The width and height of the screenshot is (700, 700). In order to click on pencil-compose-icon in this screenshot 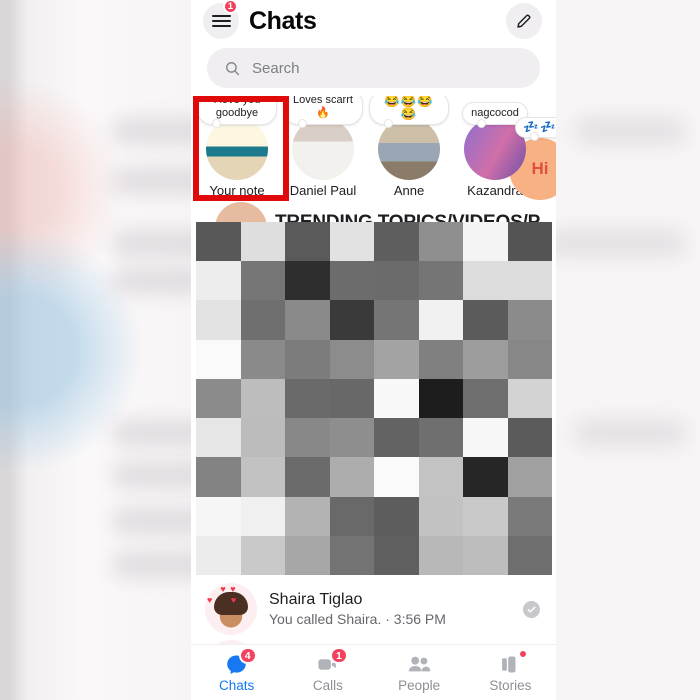, I will do `click(524, 21)`.